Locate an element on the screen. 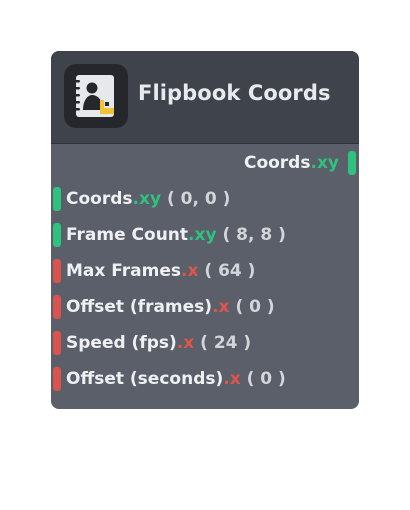  input-pin-offset-frames is located at coordinates (57, 307).